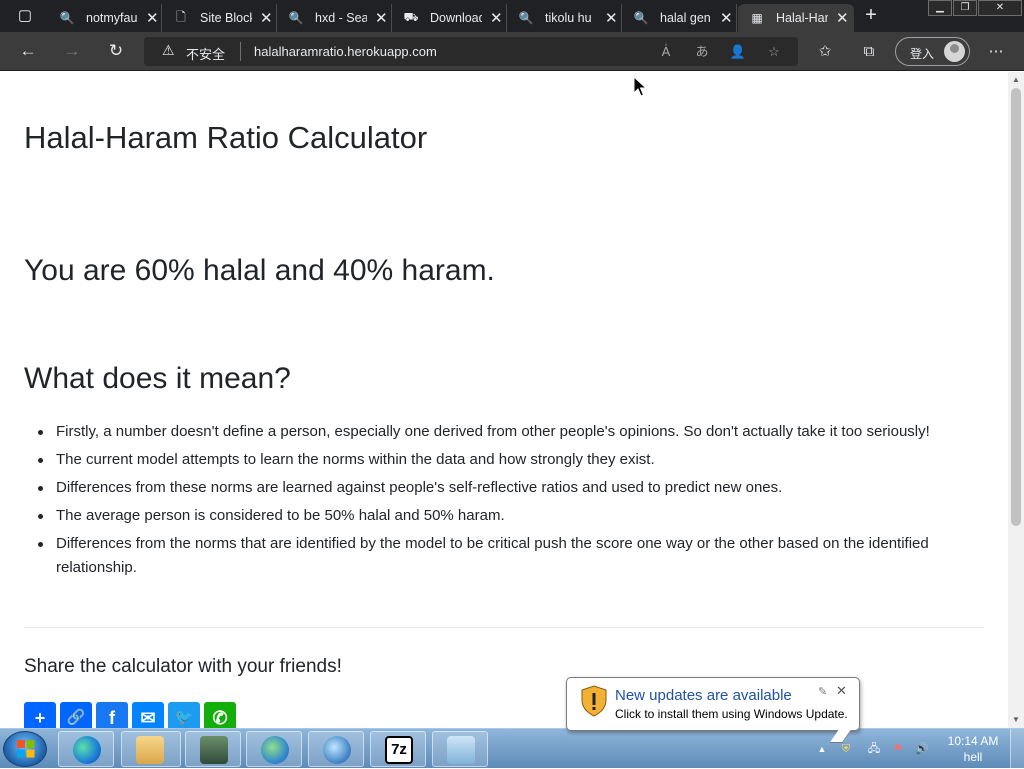 The image size is (1024, 769). What do you see at coordinates (181, 16) in the screenshot?
I see `page-icon: 🗋` at bounding box center [181, 16].